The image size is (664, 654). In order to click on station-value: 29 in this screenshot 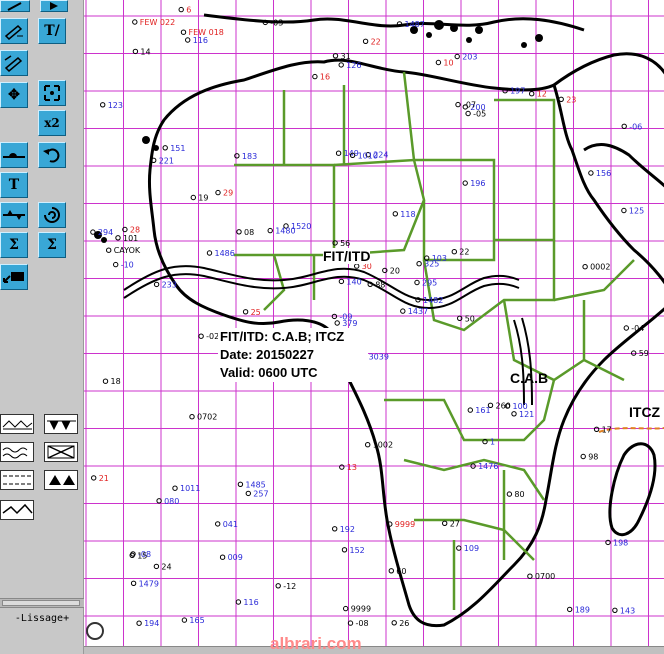, I will do `click(228, 193)`.